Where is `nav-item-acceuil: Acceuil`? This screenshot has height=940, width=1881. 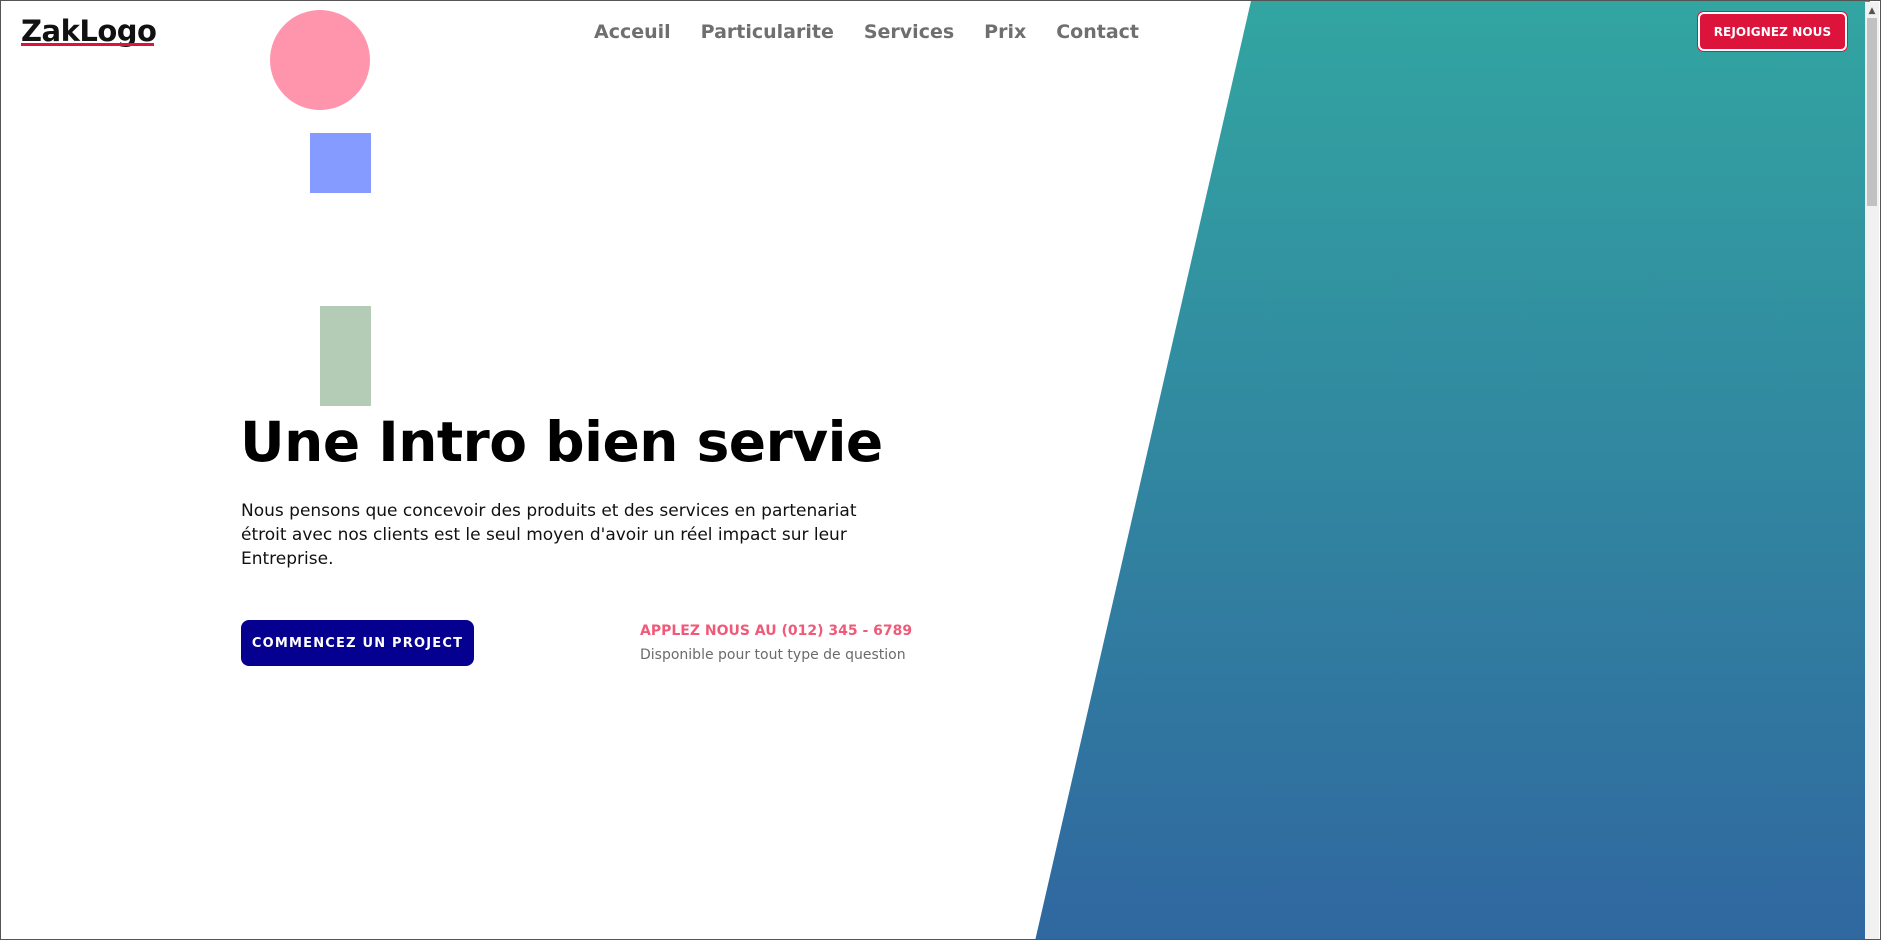 nav-item-acceuil: Acceuil is located at coordinates (632, 32).